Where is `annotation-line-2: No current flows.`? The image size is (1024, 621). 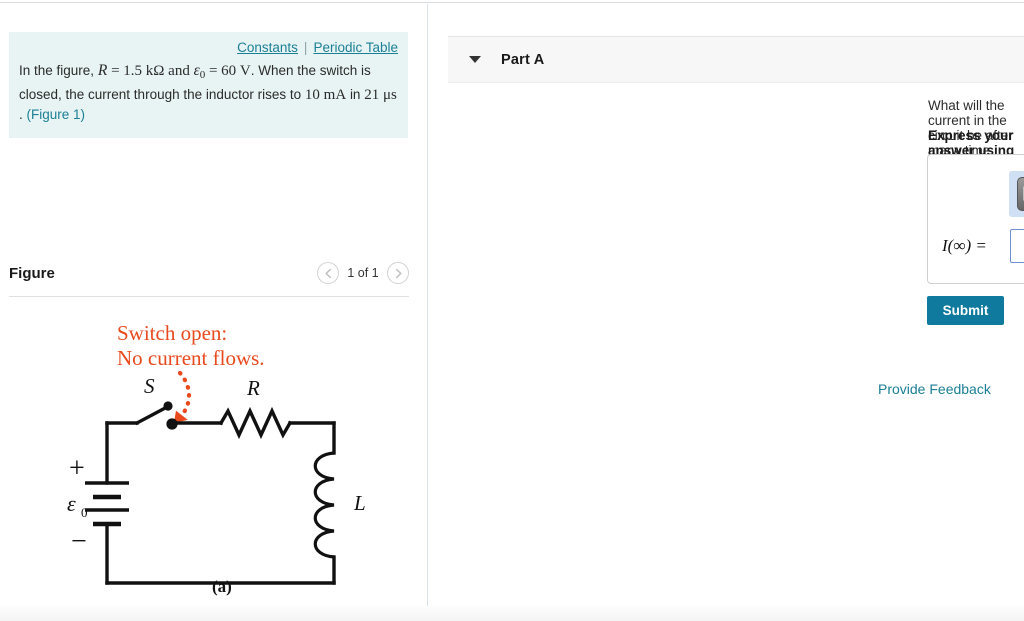
annotation-line-2: No current flows. is located at coordinates (191, 358).